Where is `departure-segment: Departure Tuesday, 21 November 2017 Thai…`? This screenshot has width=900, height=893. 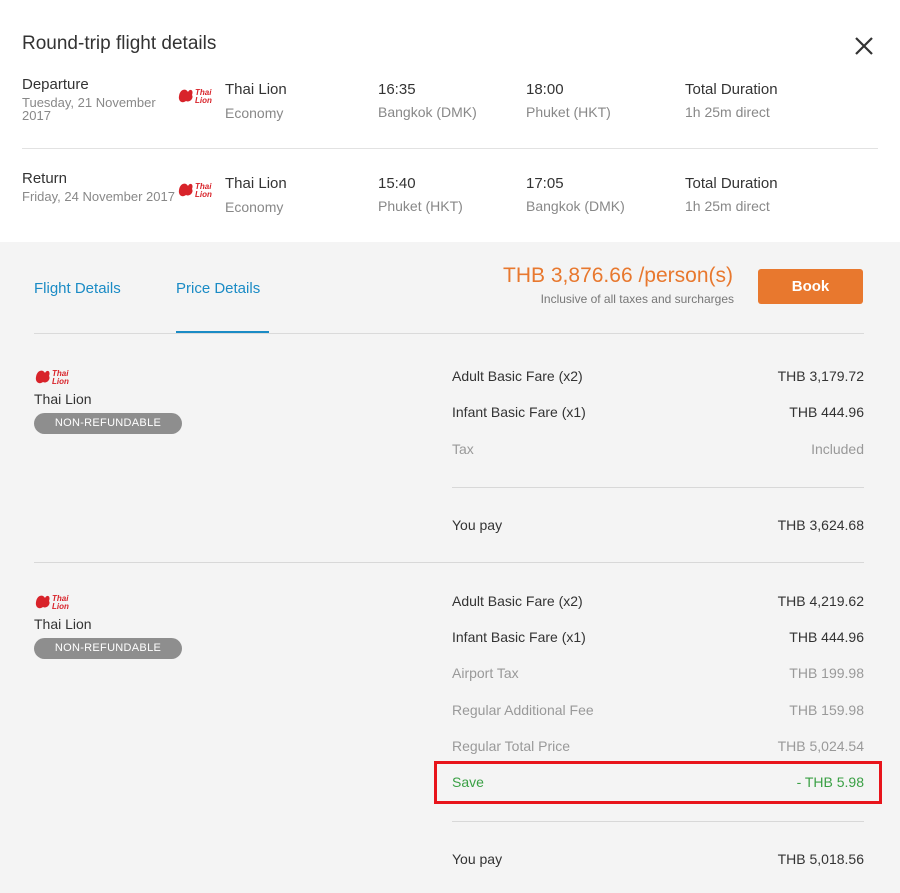 departure-segment: Departure Tuesday, 21 November 2017 Thai… is located at coordinates (450, 116).